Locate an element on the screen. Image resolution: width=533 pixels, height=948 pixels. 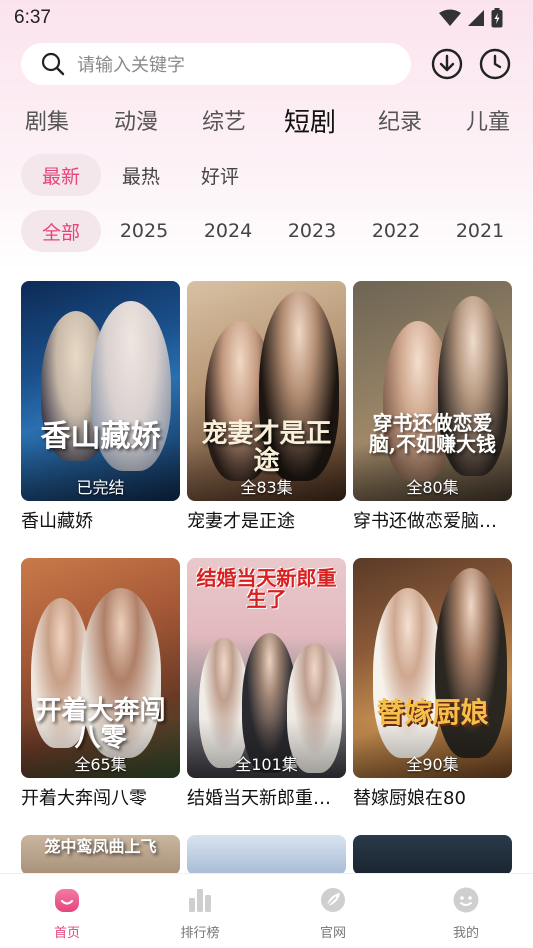
year-chip-2025: 2025 is located at coordinates (144, 231).